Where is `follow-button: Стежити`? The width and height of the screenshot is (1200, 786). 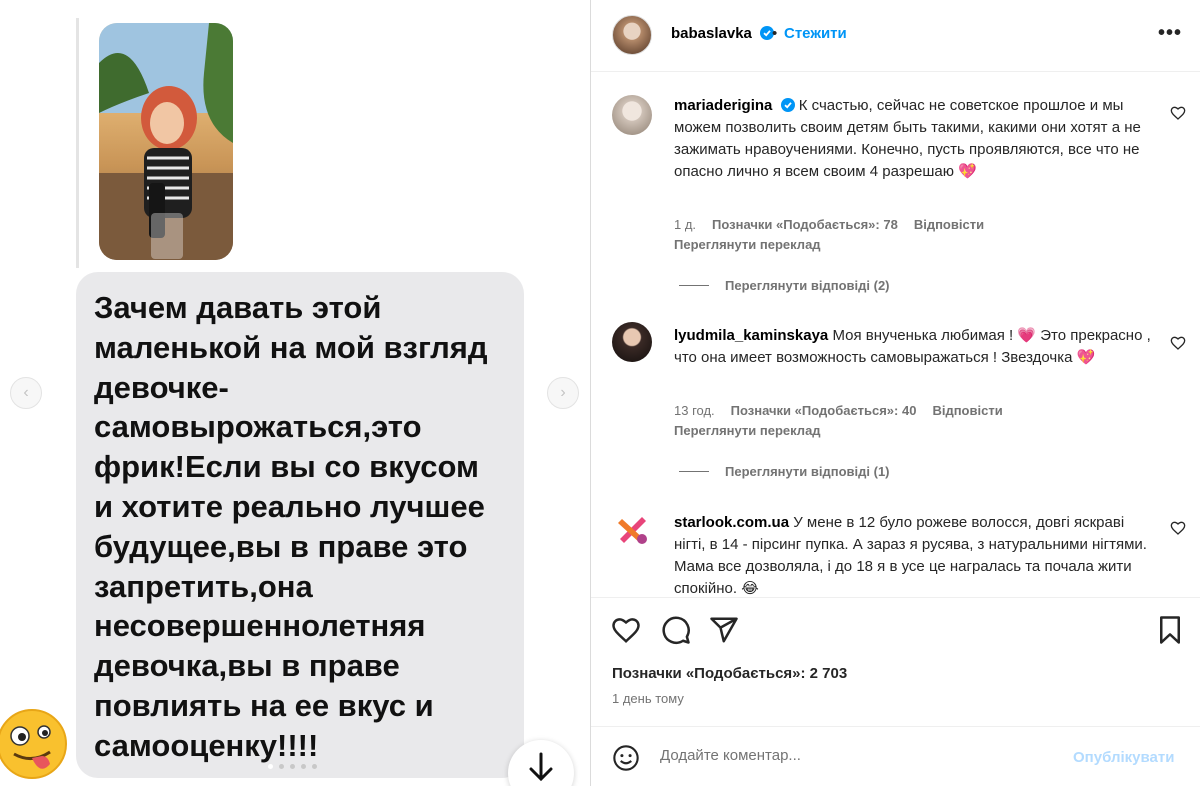 follow-button: Стежити is located at coordinates (815, 33).